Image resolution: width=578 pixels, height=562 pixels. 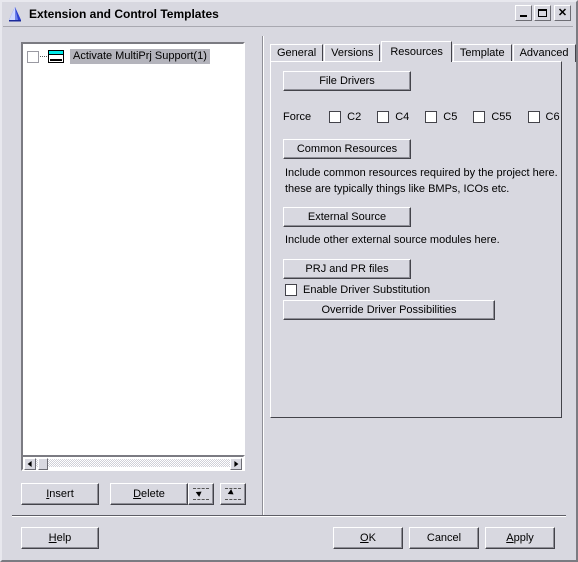 I want to click on close-icon: ✕, so click(x=562, y=13).